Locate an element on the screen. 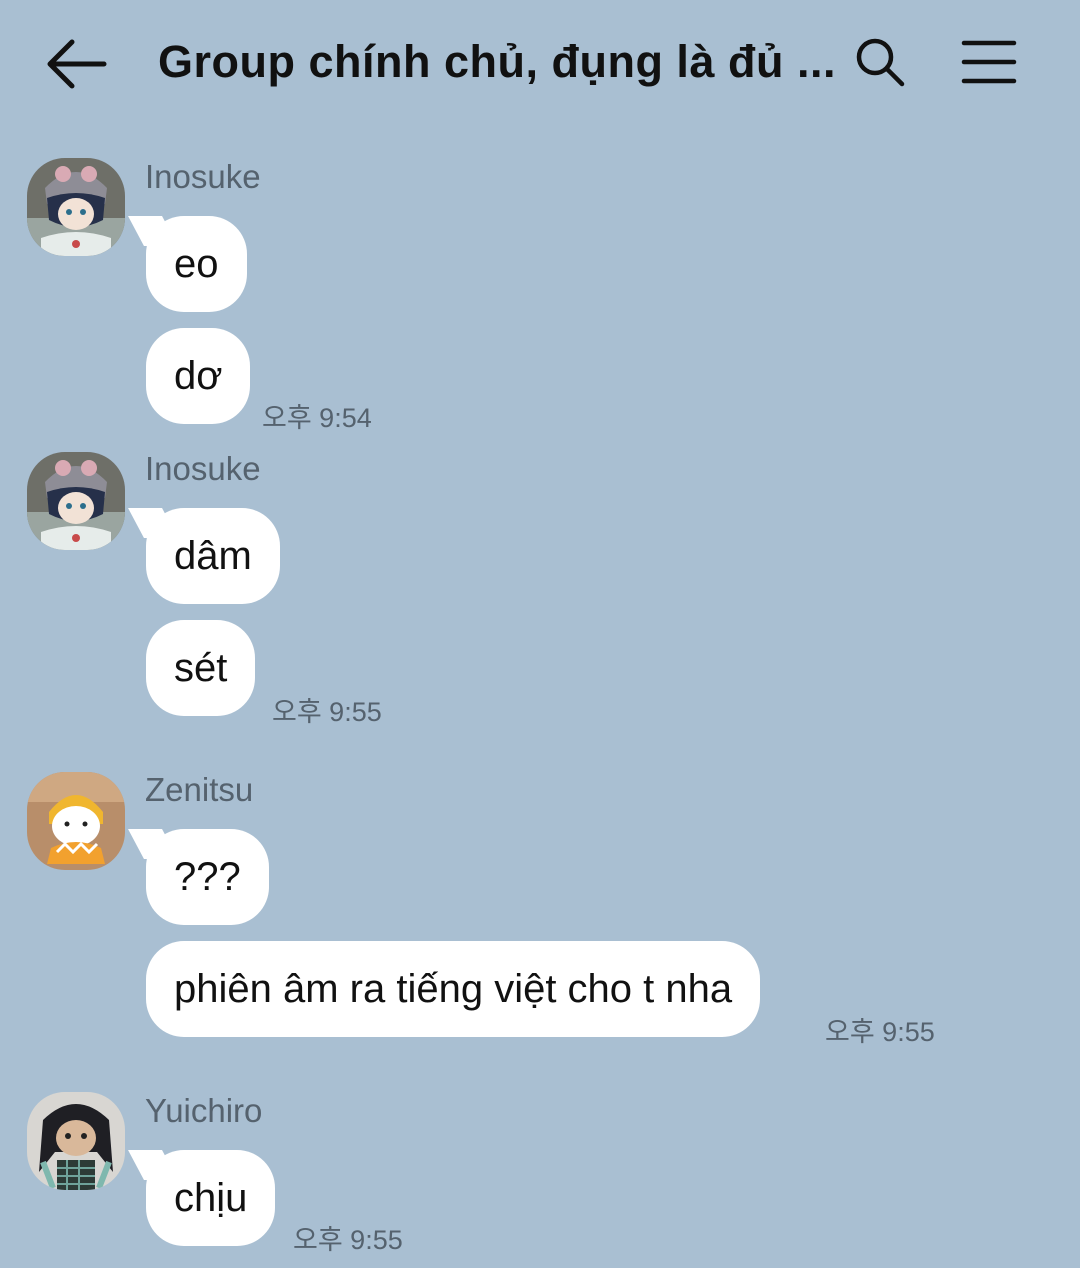 The width and height of the screenshot is (1080, 1268). hamburger-menu-icon is located at coordinates (989, 62).